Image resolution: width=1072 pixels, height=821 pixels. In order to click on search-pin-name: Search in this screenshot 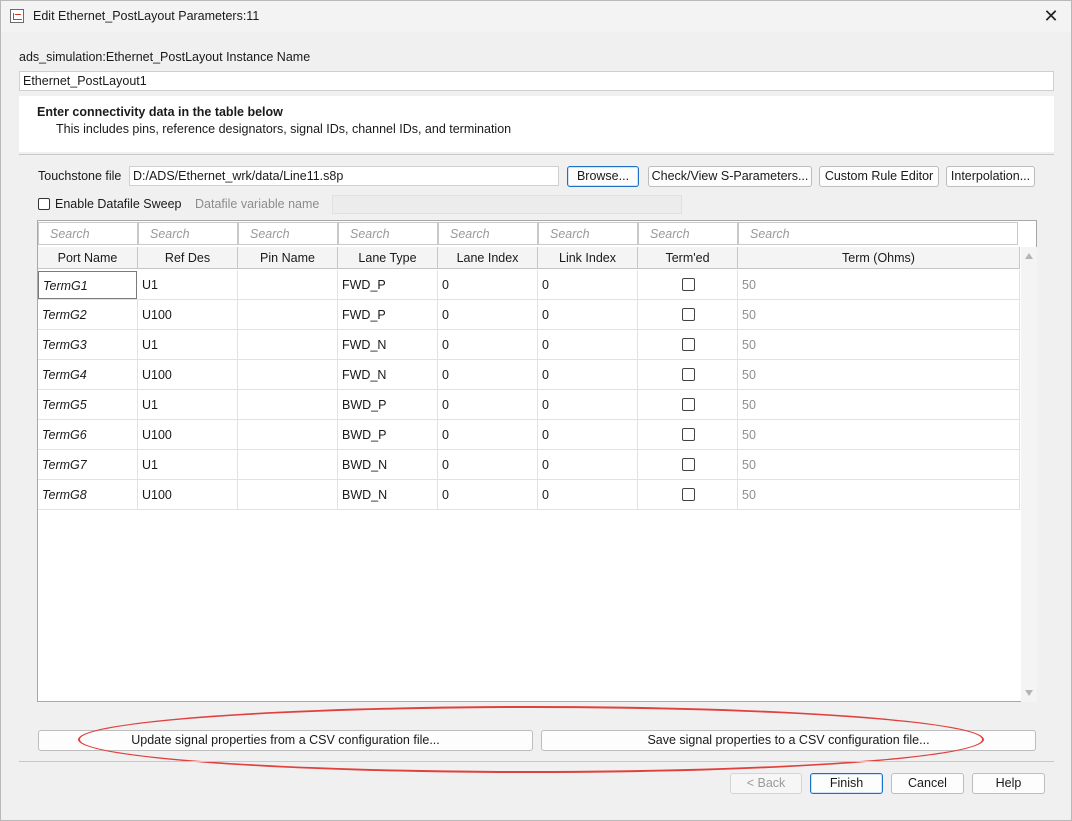, I will do `click(288, 233)`.